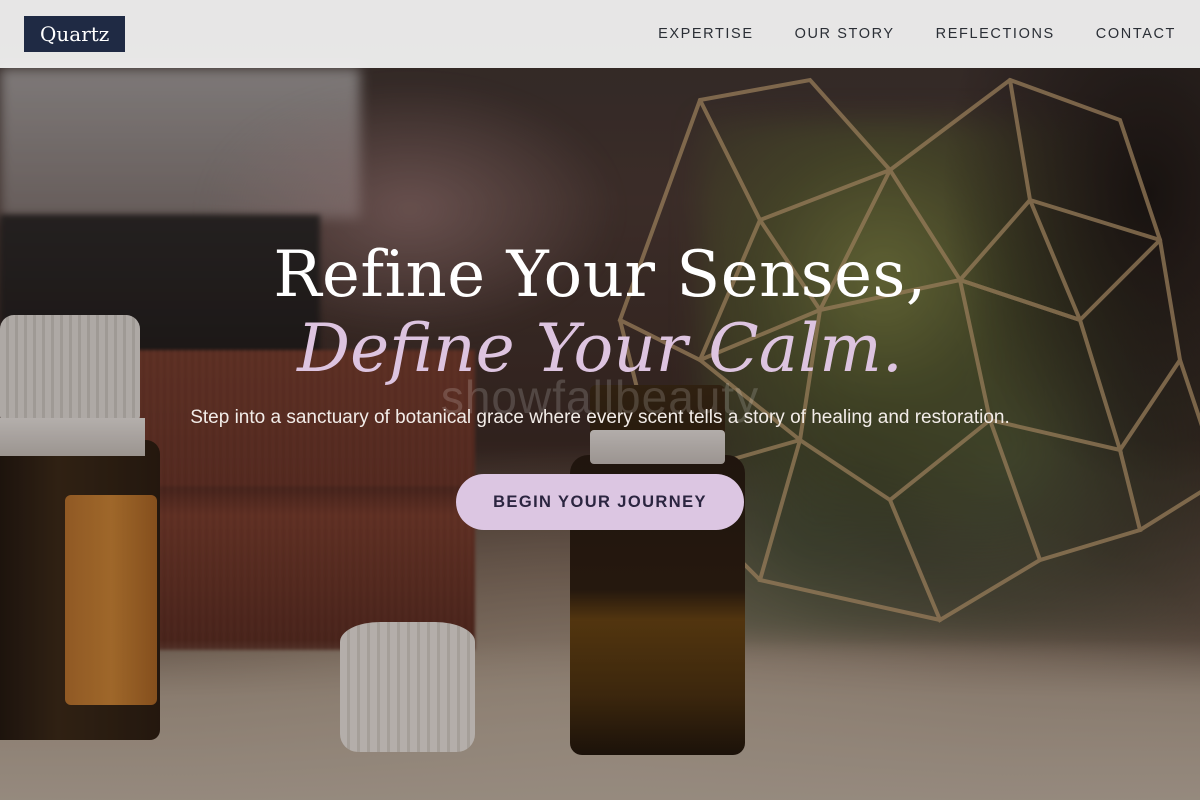 The height and width of the screenshot is (800, 1200). What do you see at coordinates (600, 275) in the screenshot?
I see `headline-primary: Refine Your Senses,` at bounding box center [600, 275].